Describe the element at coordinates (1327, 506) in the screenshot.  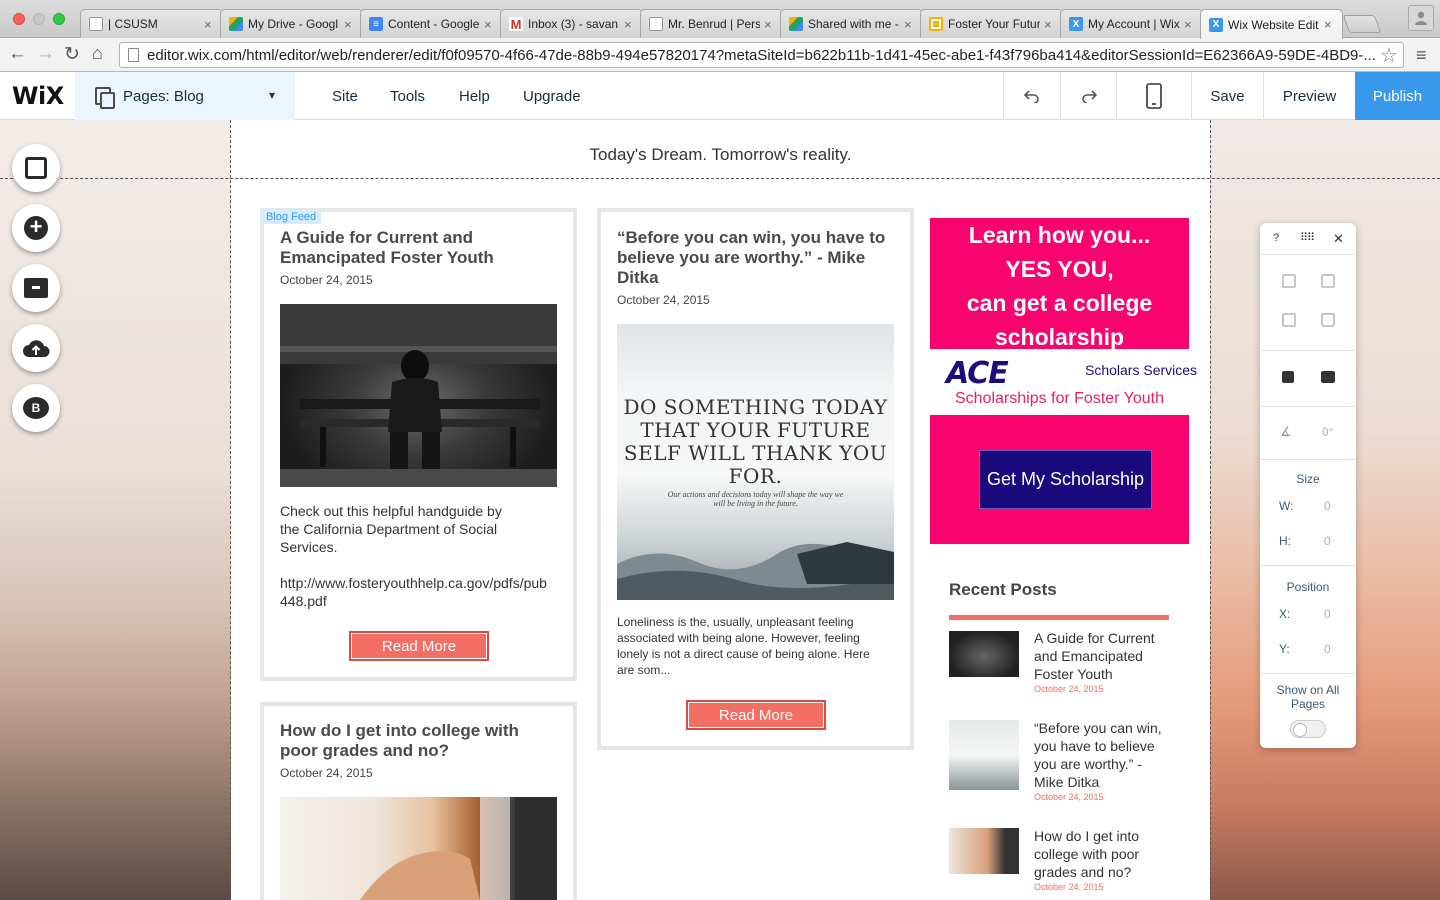
I see `width-value: 0` at that location.